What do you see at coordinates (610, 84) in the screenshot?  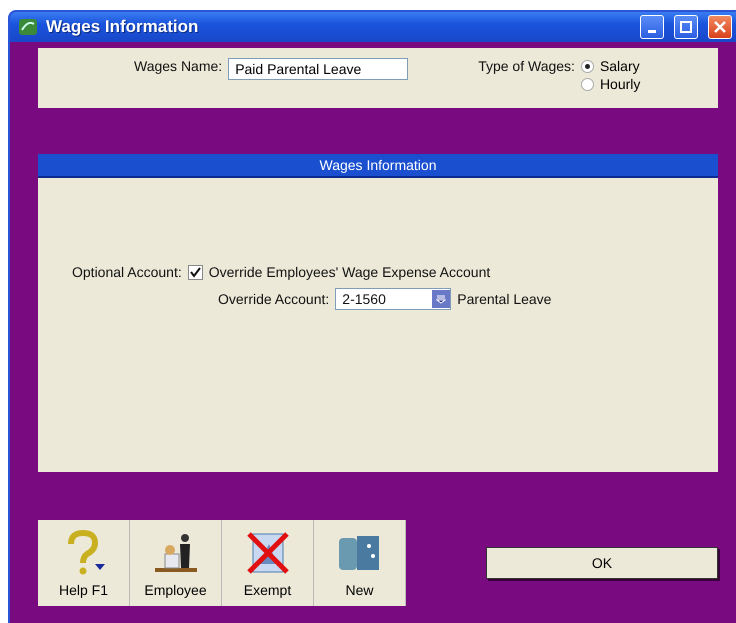 I see `radio-button: Hourly` at bounding box center [610, 84].